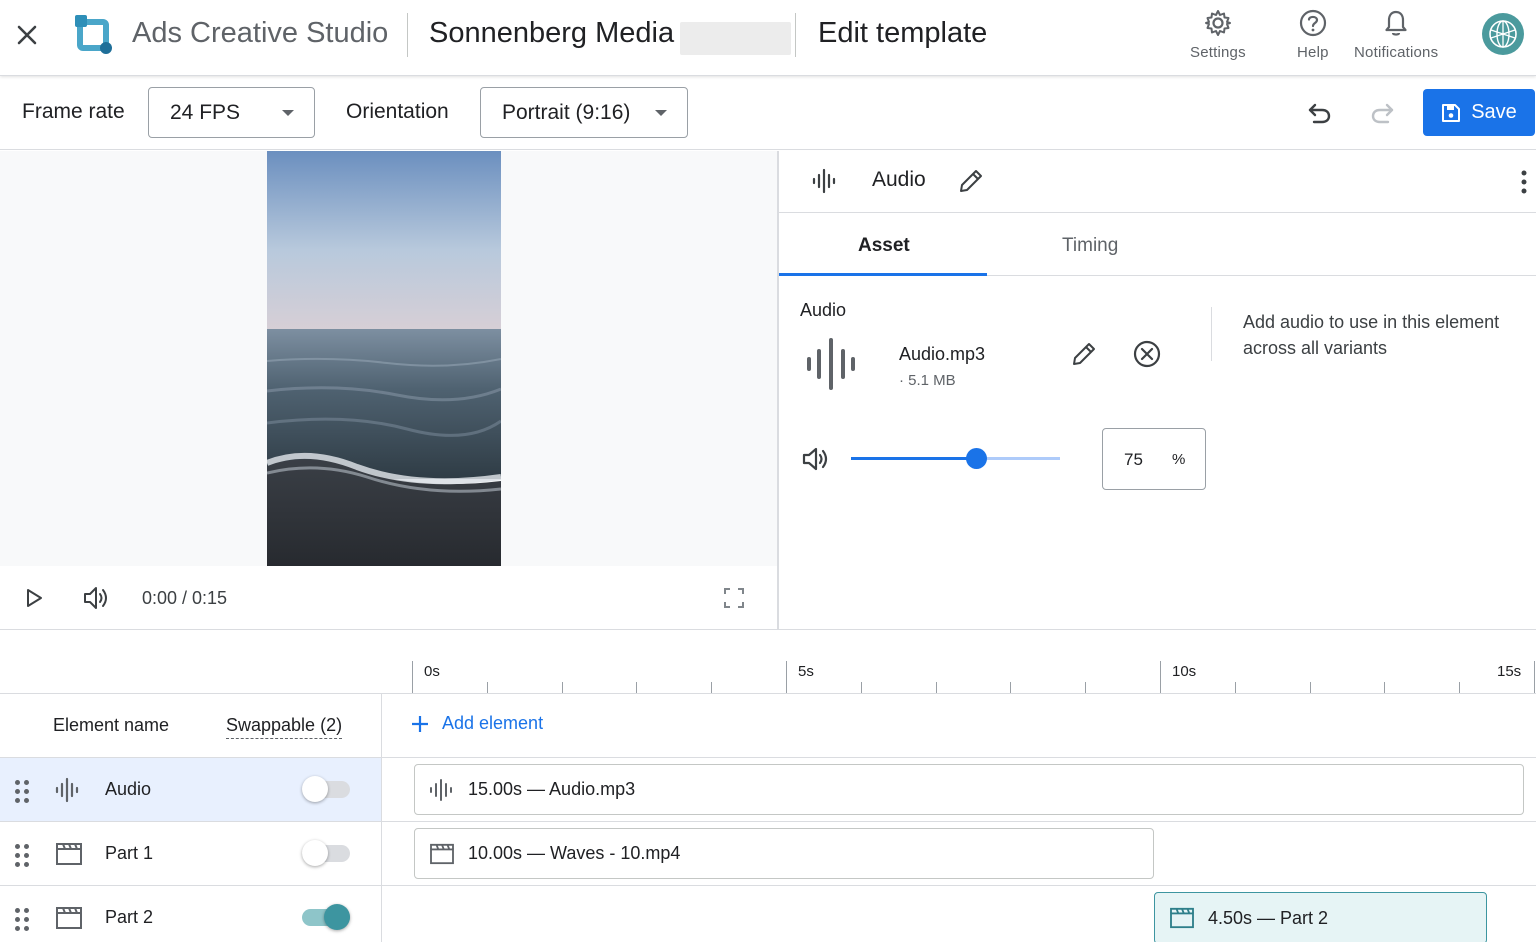 The image size is (1536, 942). I want to click on cancel-icon, so click(1147, 354).